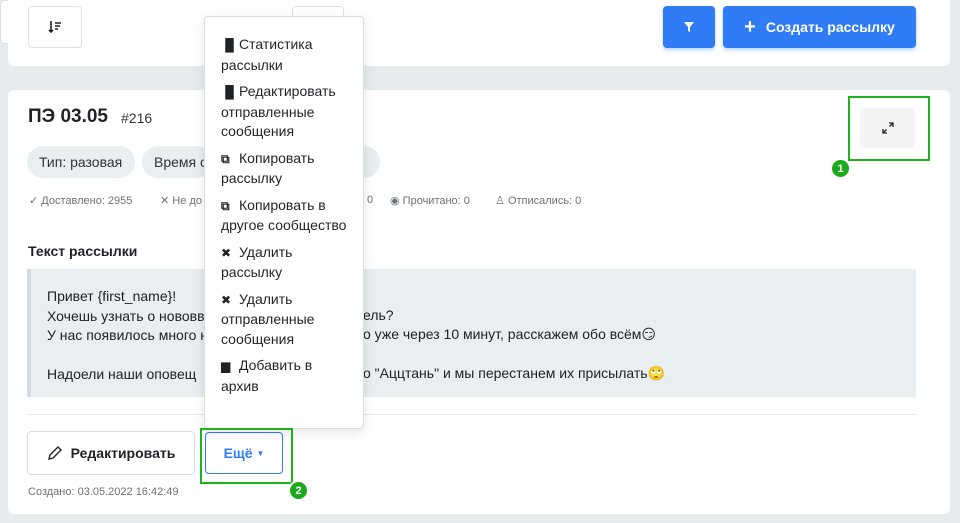 The width and height of the screenshot is (960, 523). What do you see at coordinates (287, 320) in the screenshot?
I see `menu-item-delete-sent: ✖ Удалить отправленные сообщения` at bounding box center [287, 320].